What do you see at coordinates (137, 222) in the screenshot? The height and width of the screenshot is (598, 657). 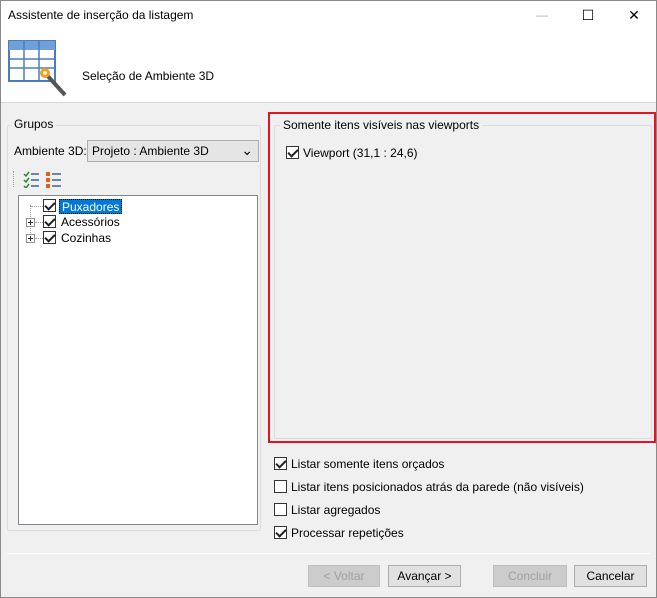 I see `tree-item-acessorios: Acessórios` at bounding box center [137, 222].